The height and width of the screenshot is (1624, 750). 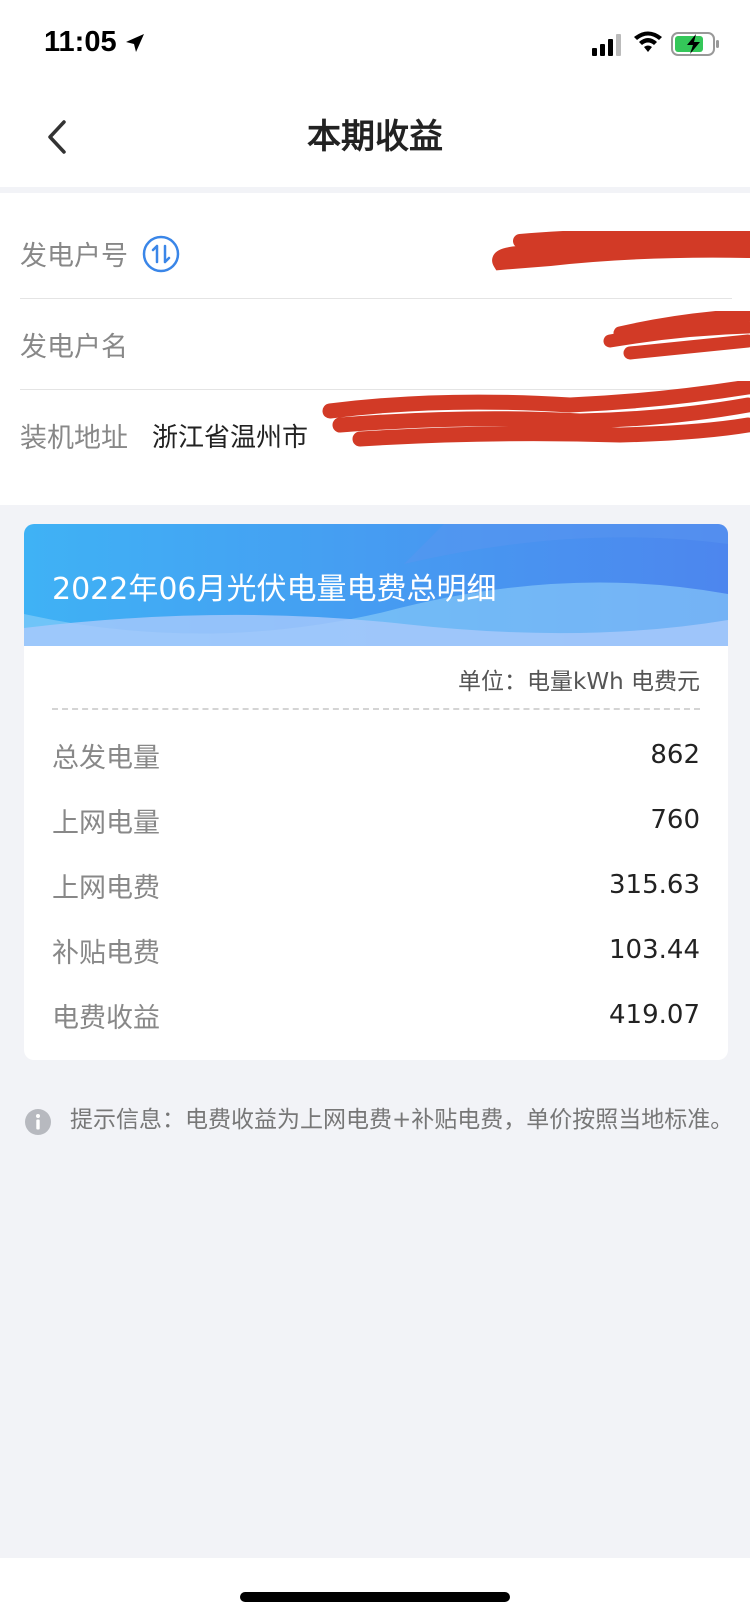 I want to click on status-bar: 11:05, so click(x=375, y=46).